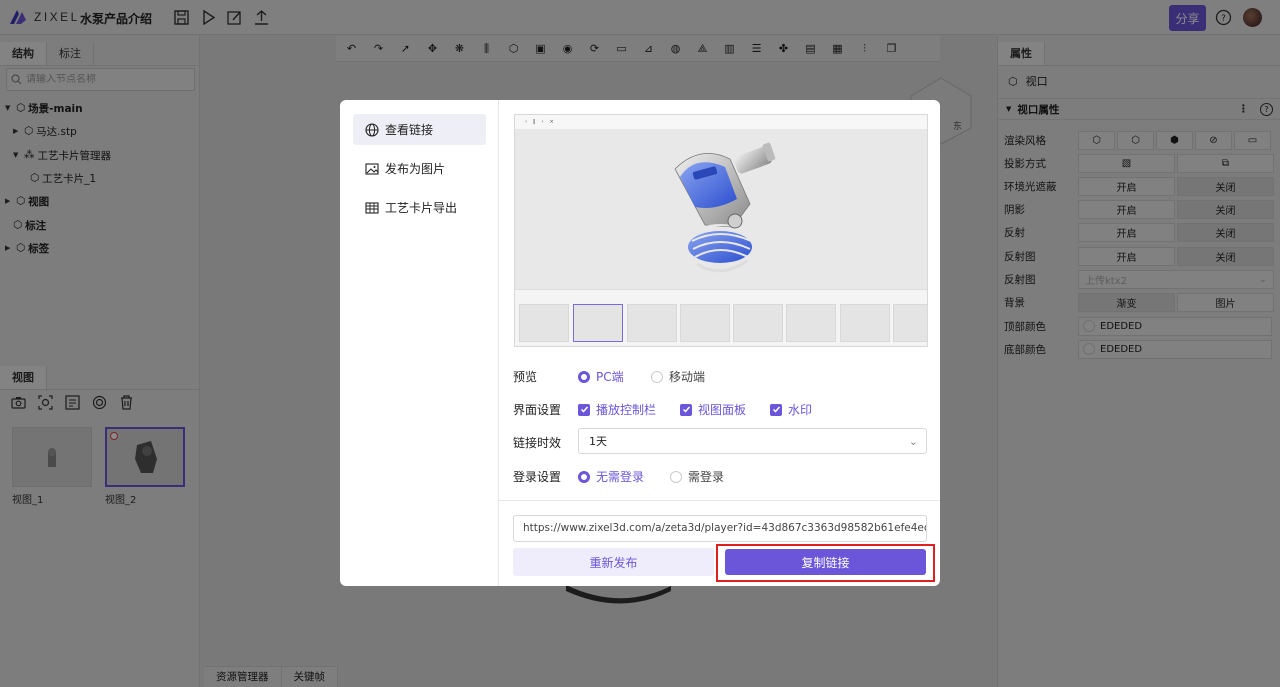 The image size is (1280, 687). I want to click on radio-no-login: 无需登录, so click(611, 476).